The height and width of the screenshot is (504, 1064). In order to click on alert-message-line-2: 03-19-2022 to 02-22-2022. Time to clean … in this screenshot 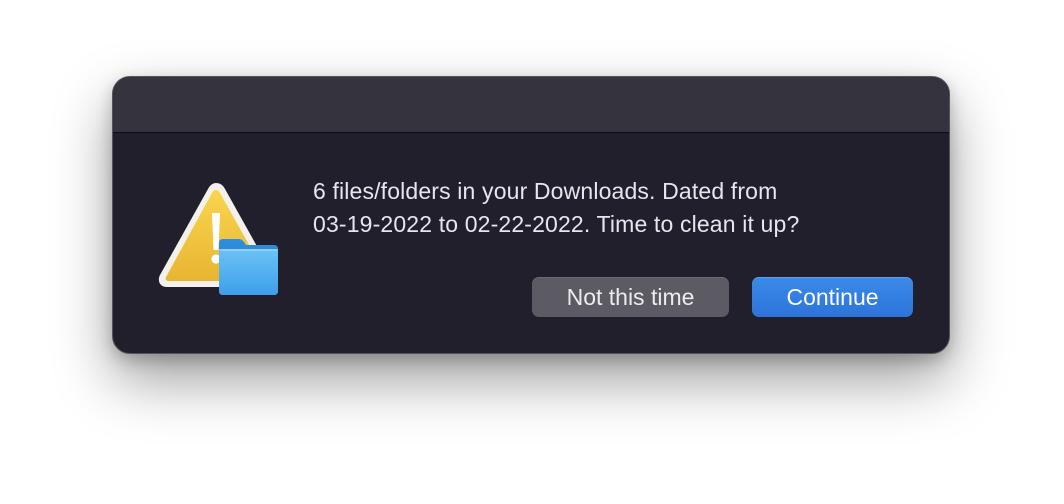, I will do `click(556, 224)`.